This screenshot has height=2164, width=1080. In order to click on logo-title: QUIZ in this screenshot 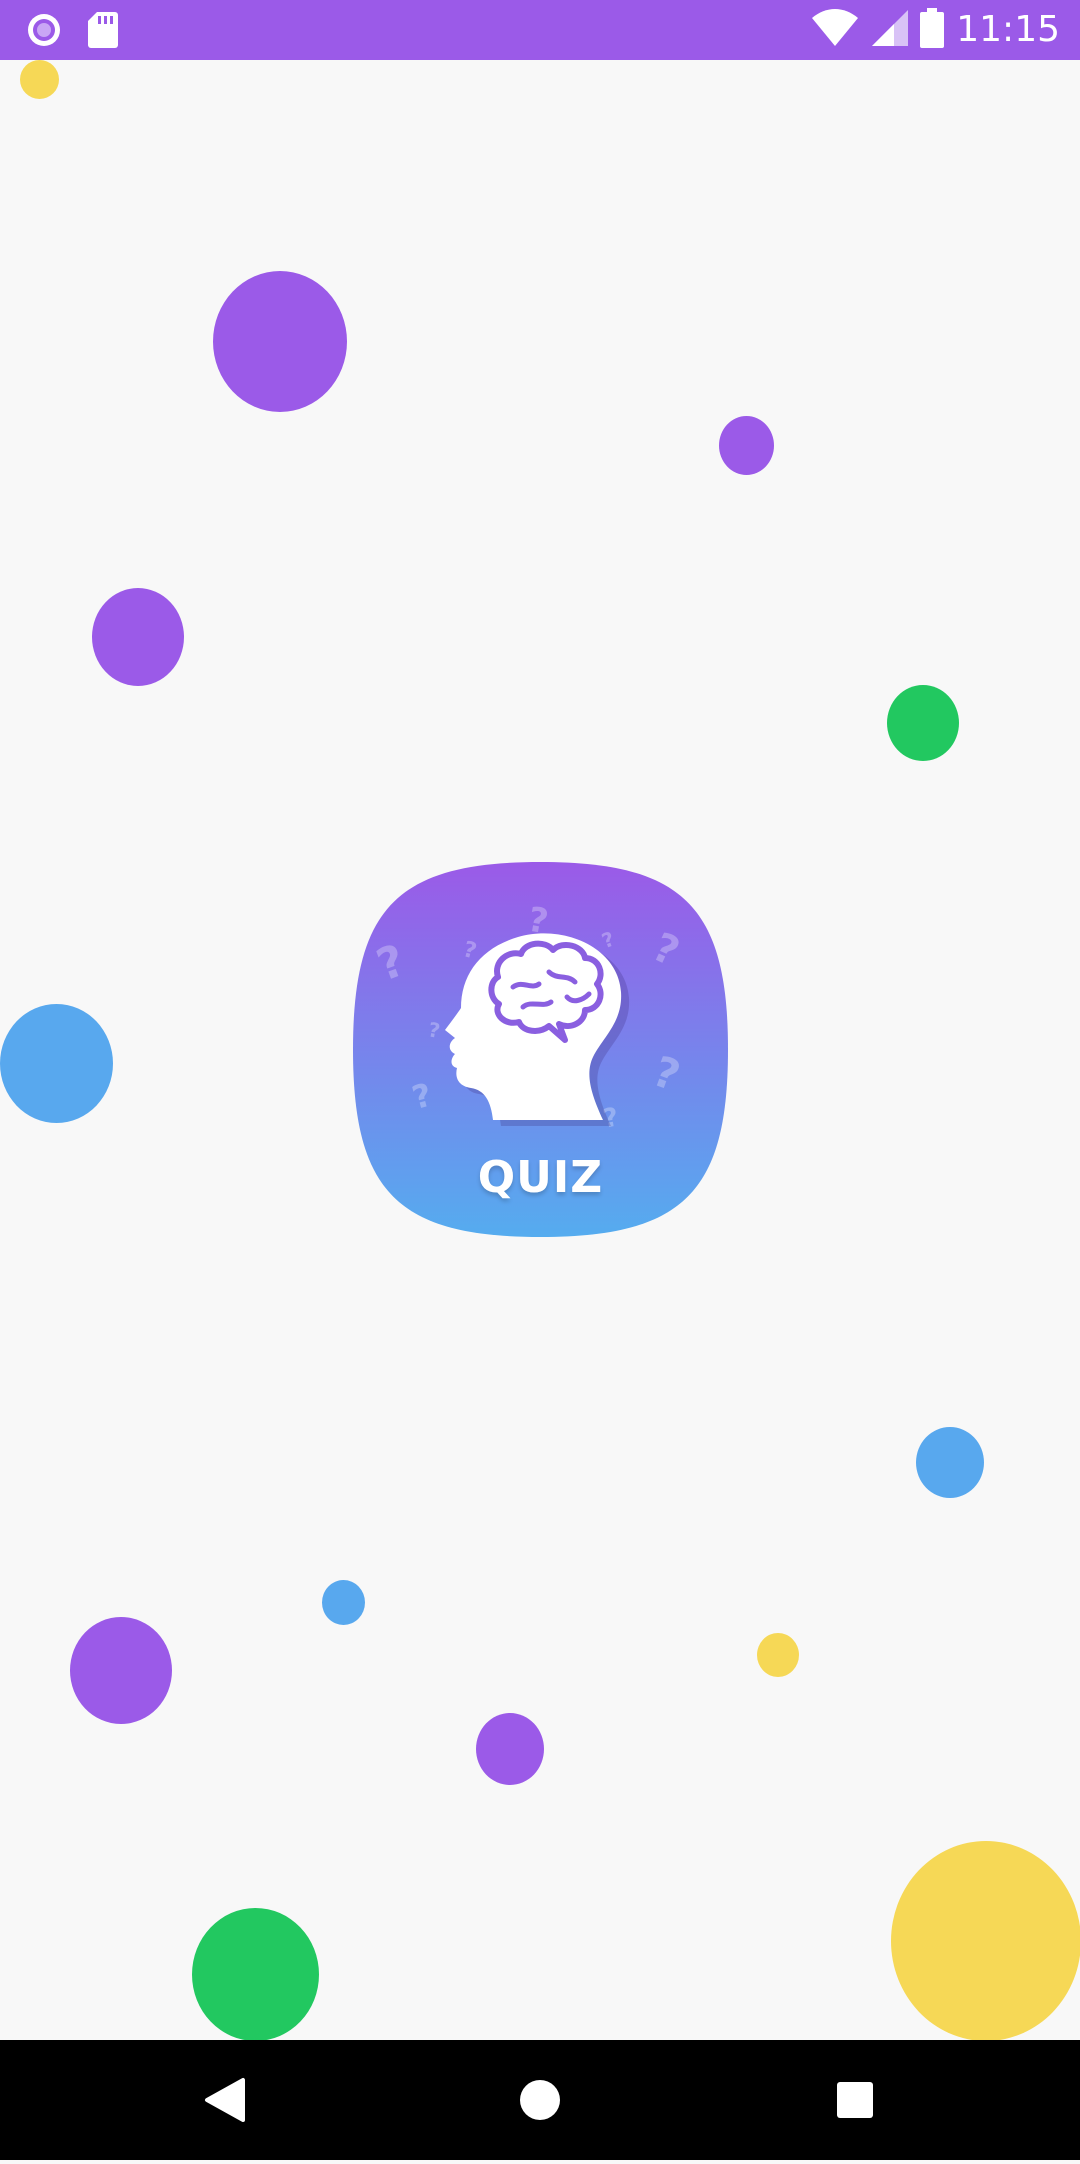, I will do `click(540, 1177)`.